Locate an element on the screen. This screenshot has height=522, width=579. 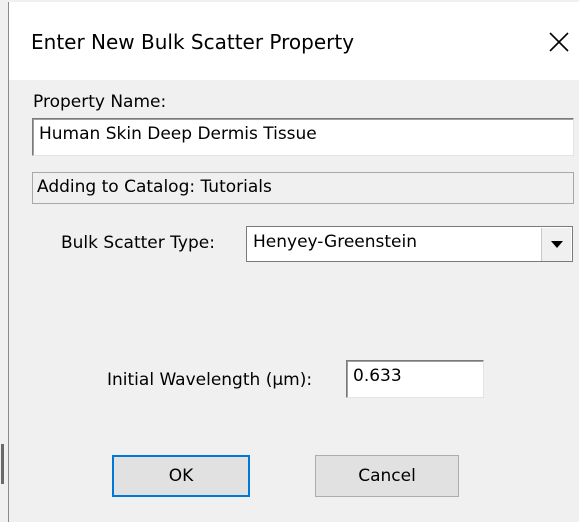
dialog-titlebar: Enter New Bulk Scatter Property is located at coordinates (293, 41).